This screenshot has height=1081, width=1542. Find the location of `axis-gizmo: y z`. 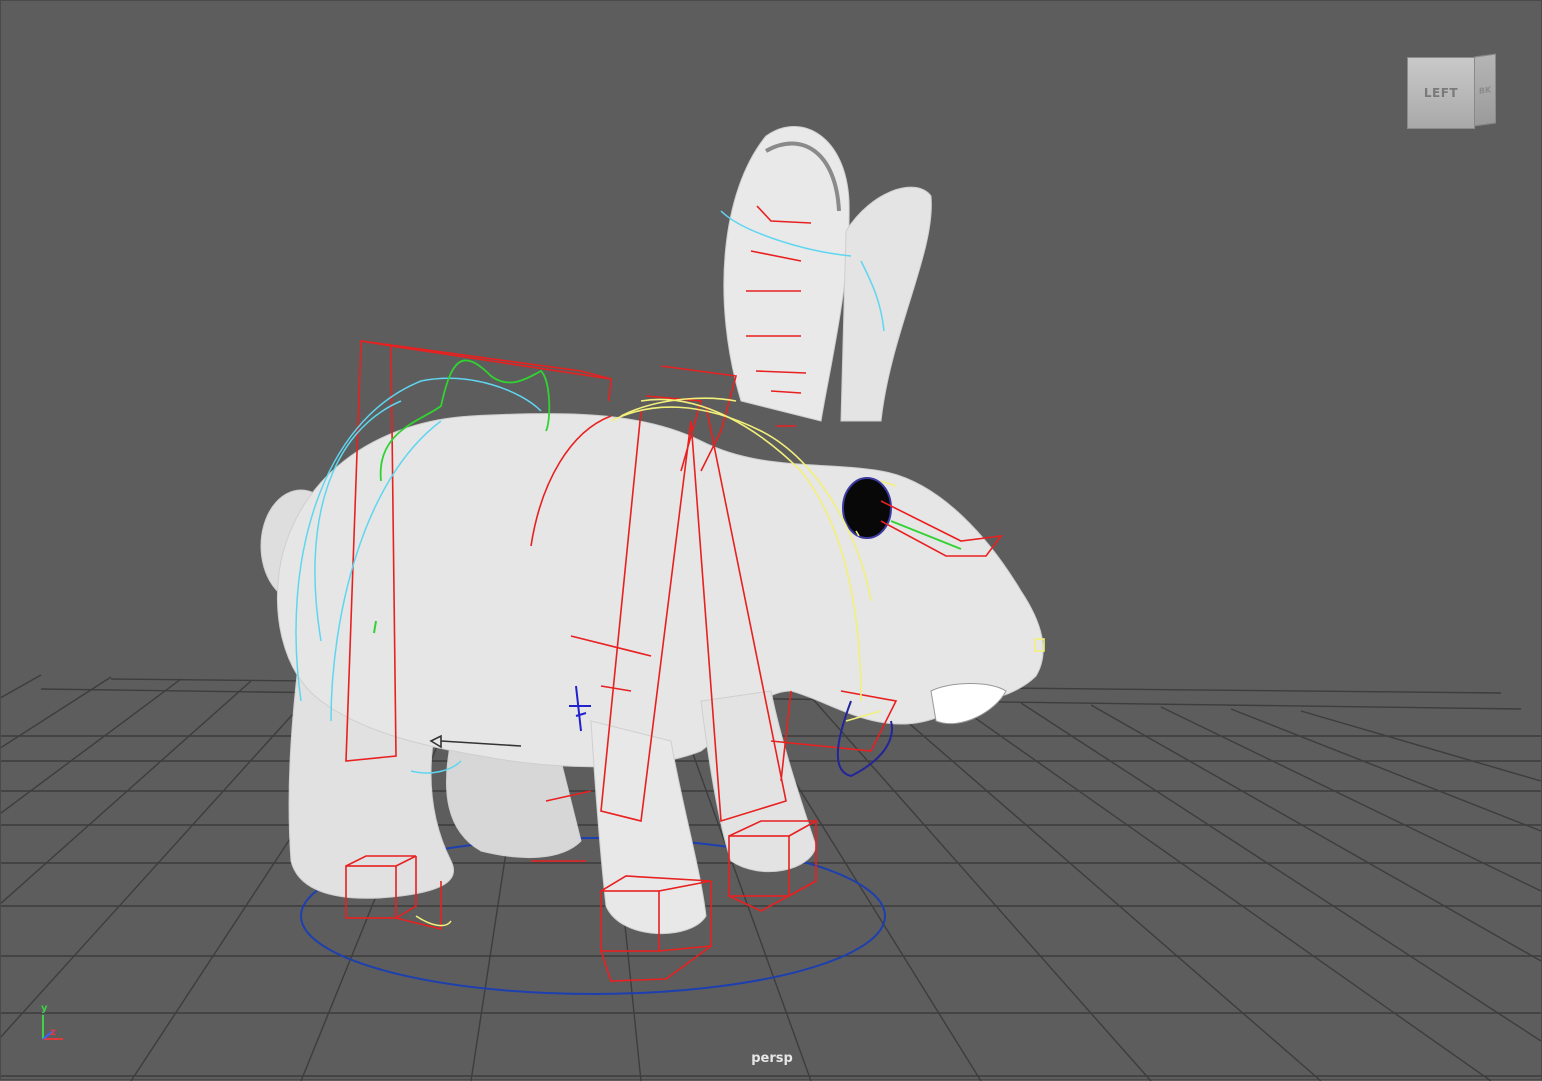

axis-gizmo: y z is located at coordinates (53, 1024).